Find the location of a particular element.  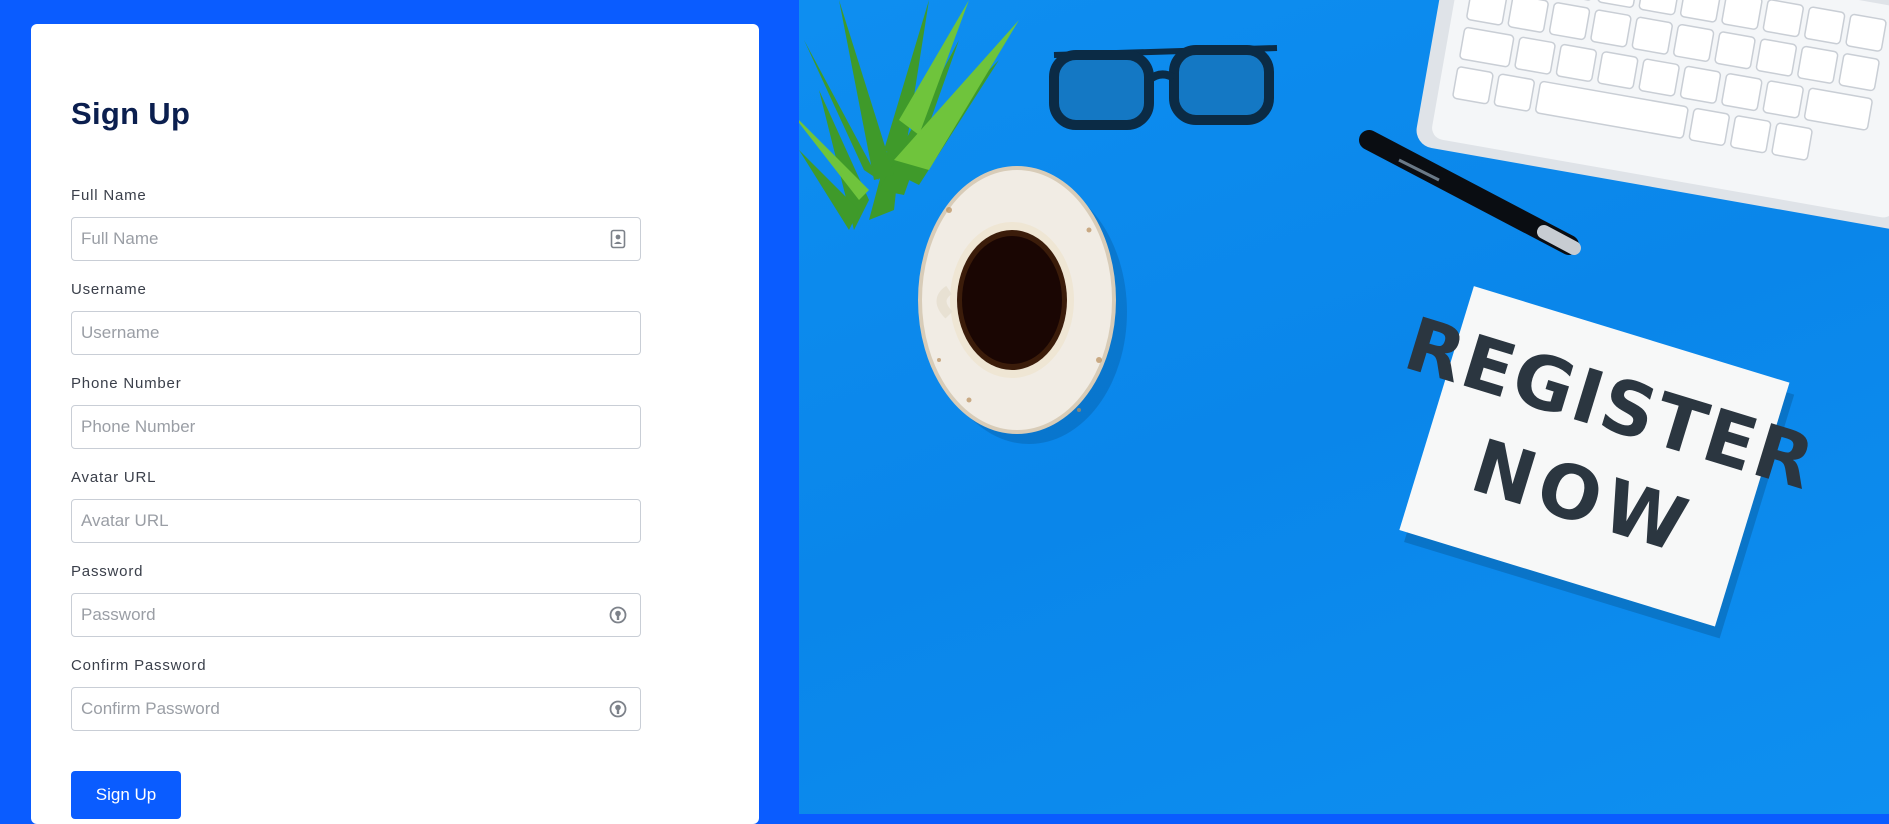

username-input is located at coordinates (356, 333).